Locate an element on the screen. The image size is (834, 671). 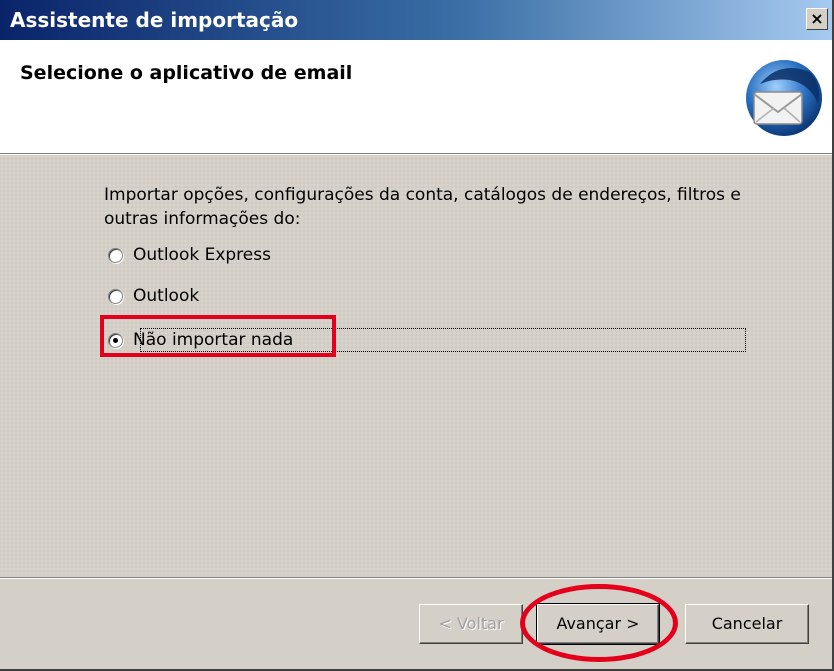
close-button: × is located at coordinates (817, 19).